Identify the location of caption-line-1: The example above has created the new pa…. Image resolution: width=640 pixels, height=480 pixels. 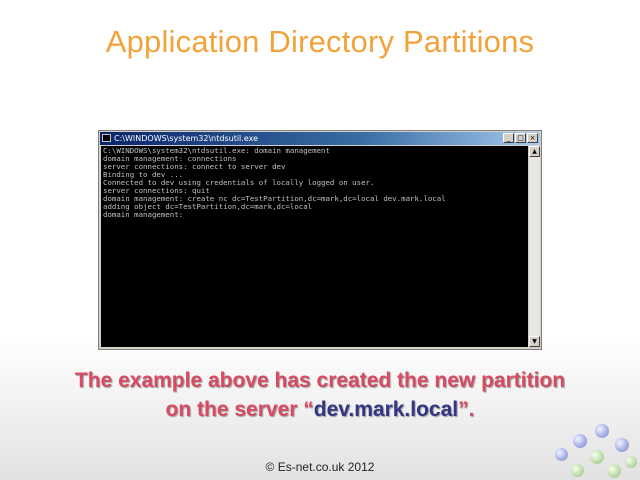
(320, 380).